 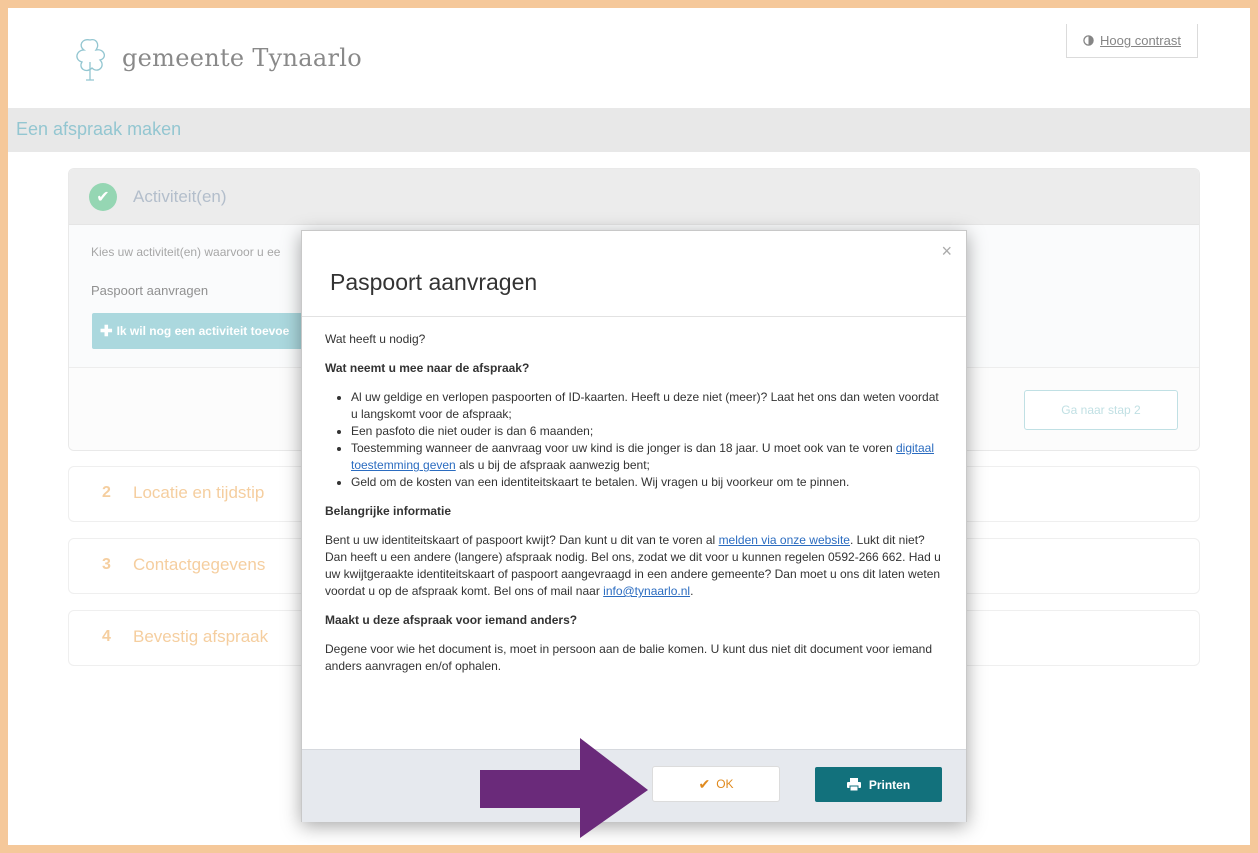 What do you see at coordinates (725, 784) in the screenshot?
I see `ok-label: OK` at bounding box center [725, 784].